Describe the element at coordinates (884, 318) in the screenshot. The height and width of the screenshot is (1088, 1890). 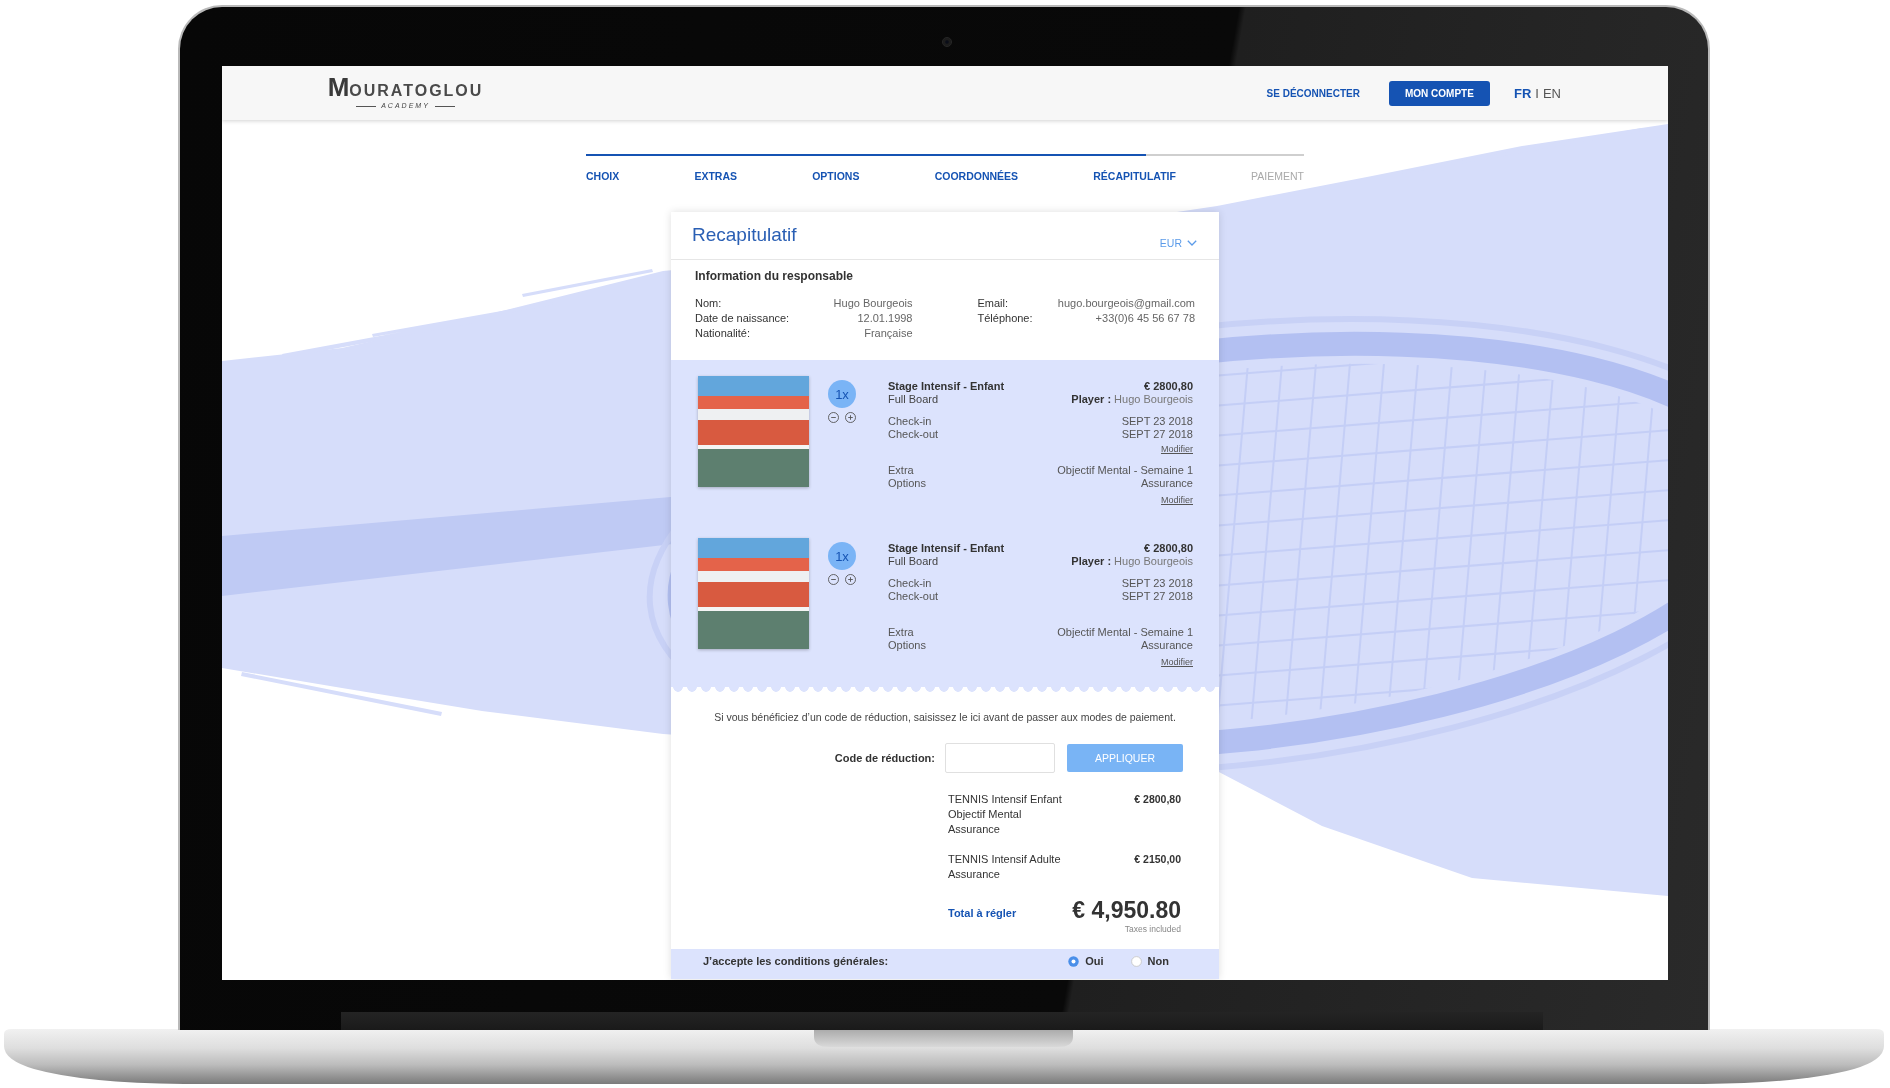
I see `field-value: 12.01.1998` at that location.